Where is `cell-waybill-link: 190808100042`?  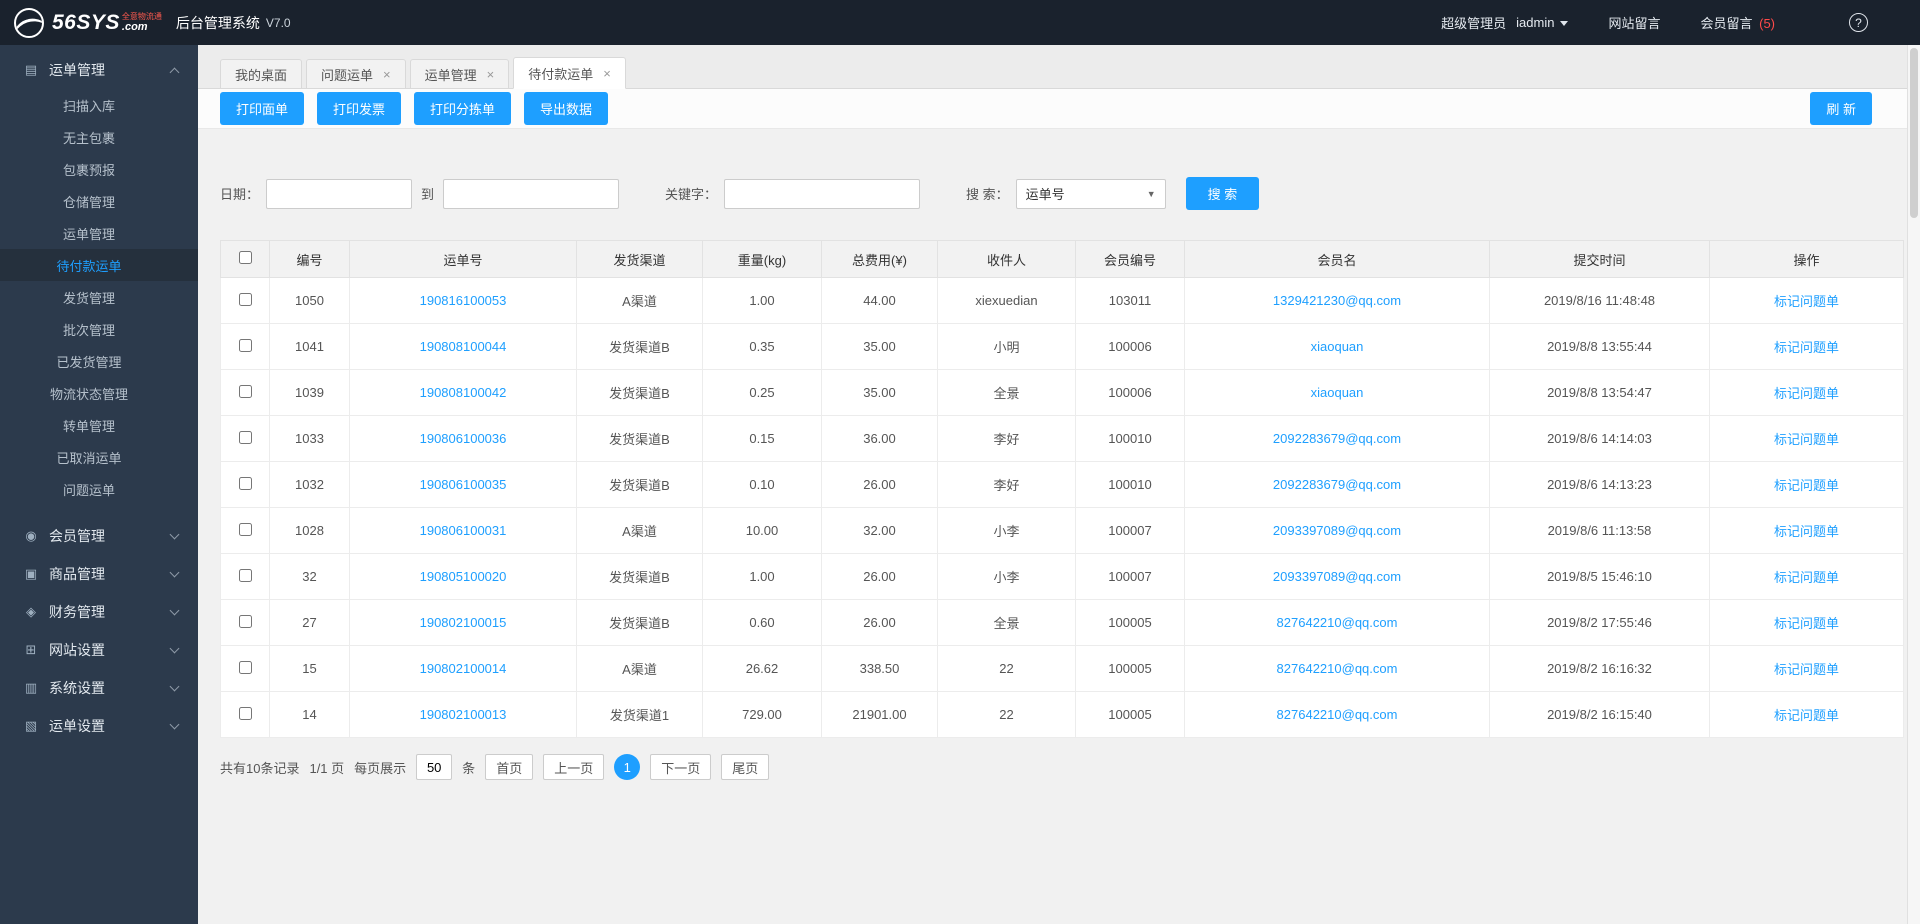
cell-waybill-link: 190808100042 is located at coordinates (463, 392).